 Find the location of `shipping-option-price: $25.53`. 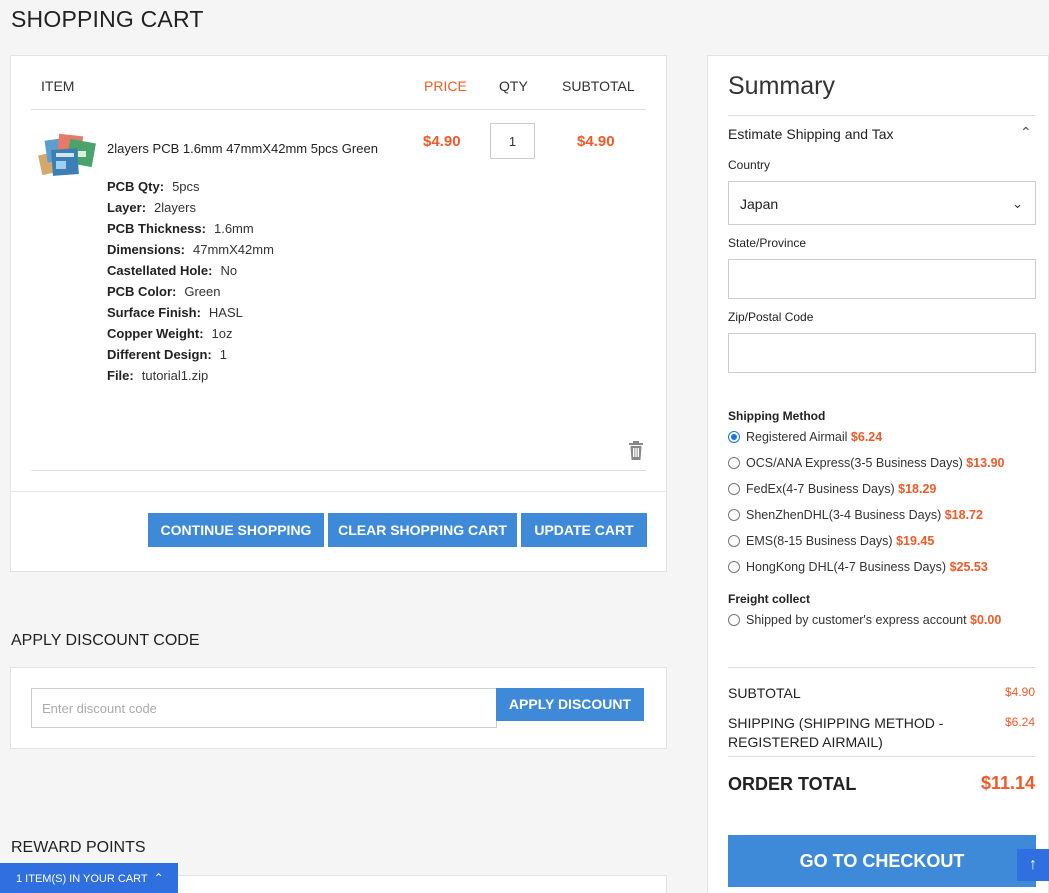

shipping-option-price: $25.53 is located at coordinates (968, 567).